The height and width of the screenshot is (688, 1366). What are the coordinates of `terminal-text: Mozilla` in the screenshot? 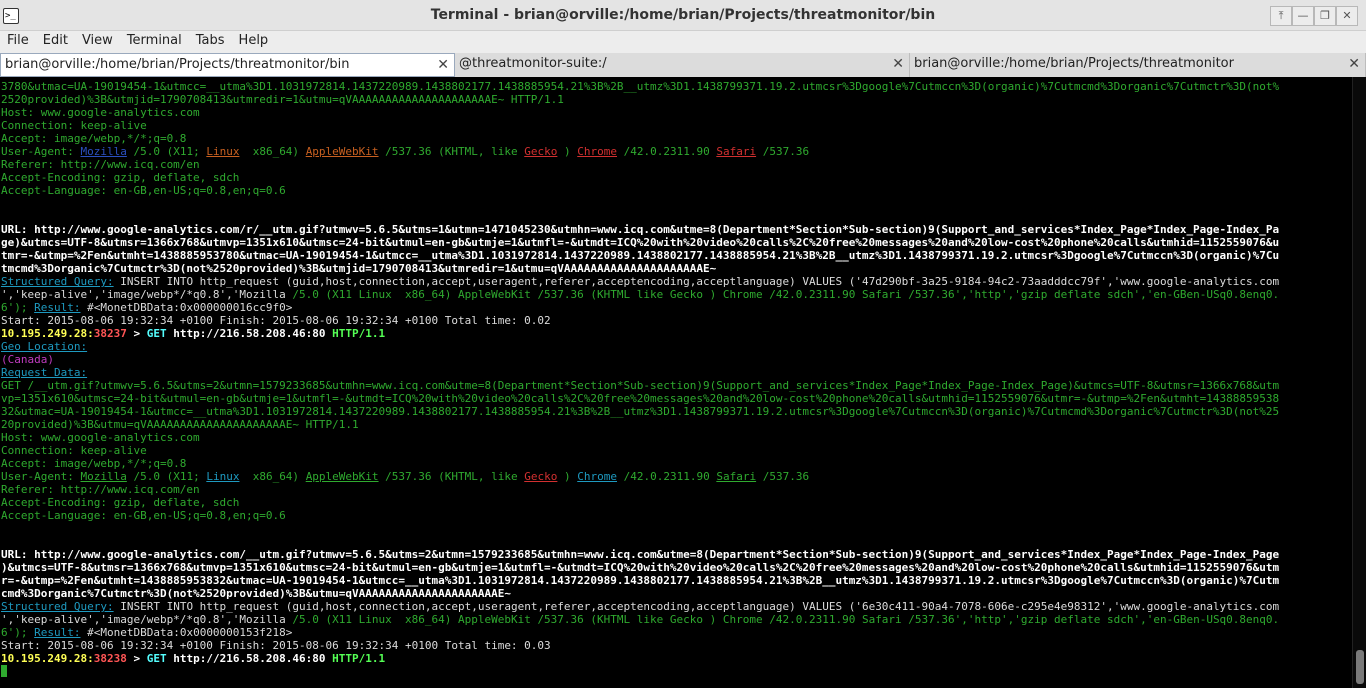 It's located at (103, 151).